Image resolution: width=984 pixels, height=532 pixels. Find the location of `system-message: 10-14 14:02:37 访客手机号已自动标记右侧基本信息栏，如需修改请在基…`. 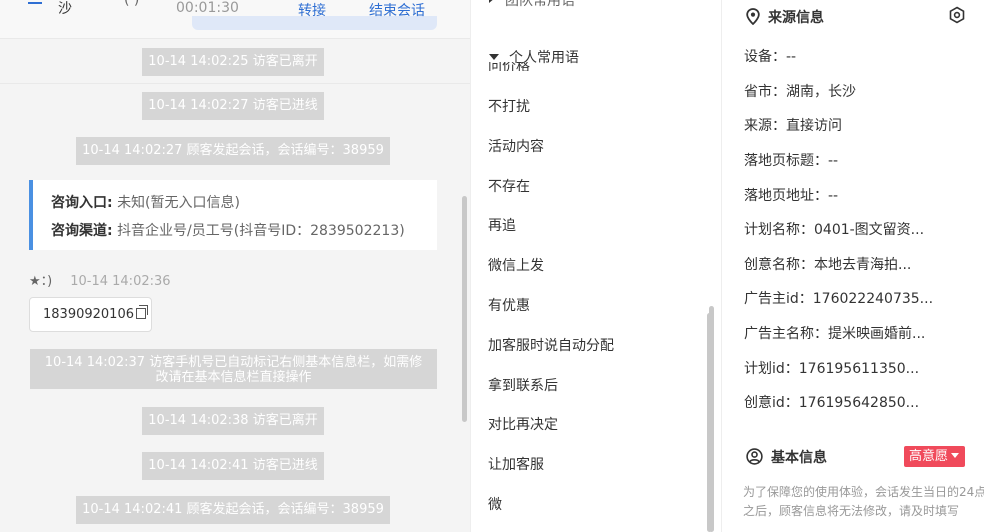

system-message: 10-14 14:02:37 访客手机号已自动标记右侧基本信息栏，如需修改请在基… is located at coordinates (233, 369).